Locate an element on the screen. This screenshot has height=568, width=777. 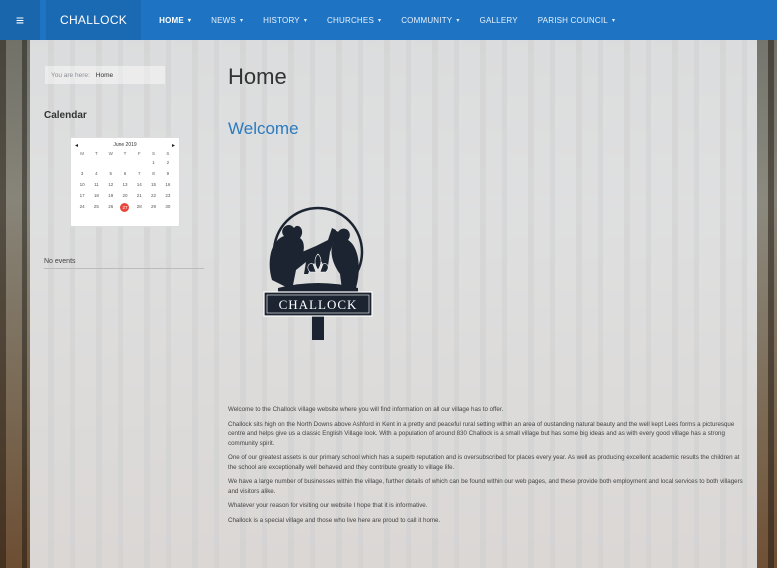
nav-item-churches: CHURCHES ▾ is located at coordinates (354, 20).